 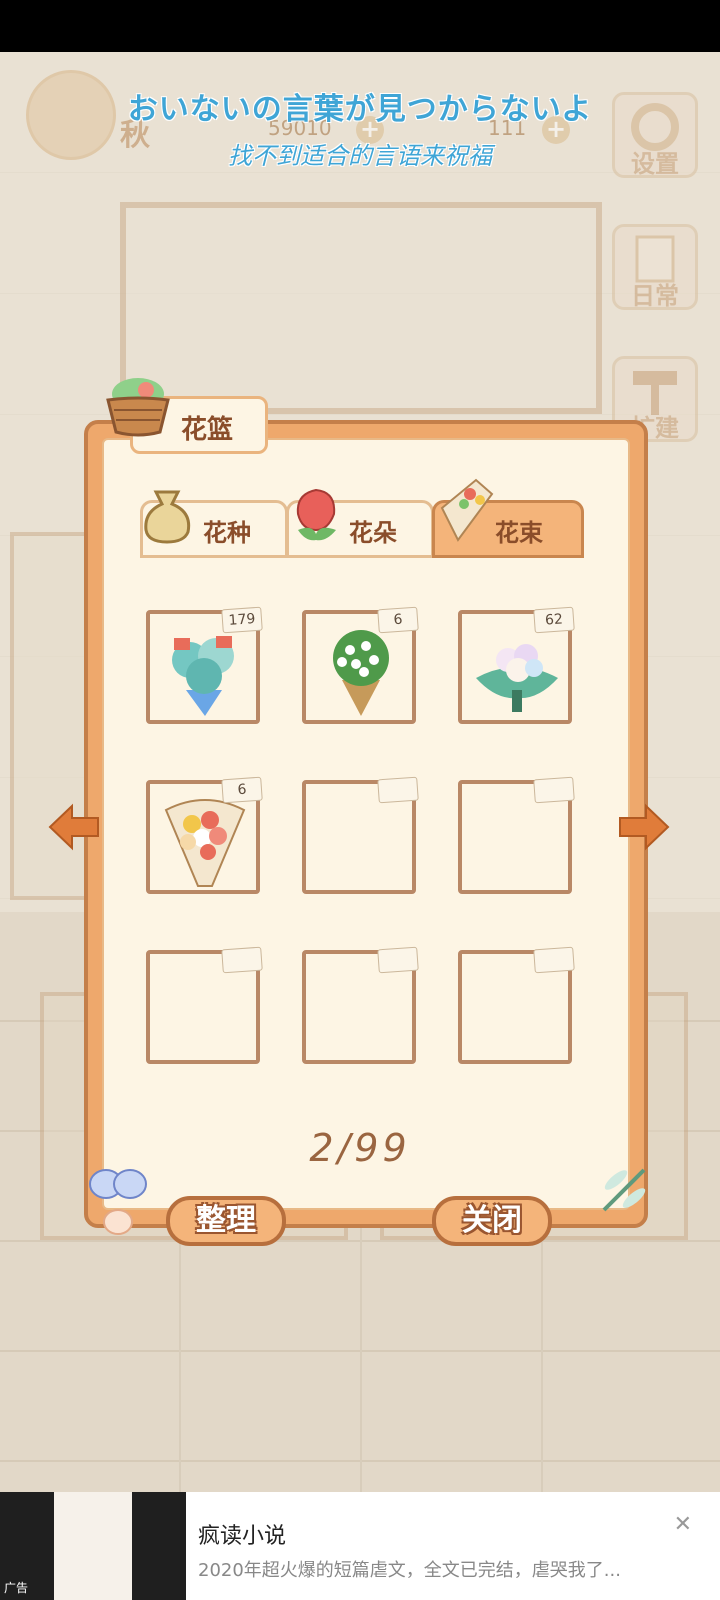 I want to click on background-shelf, so click(x=361, y=308).